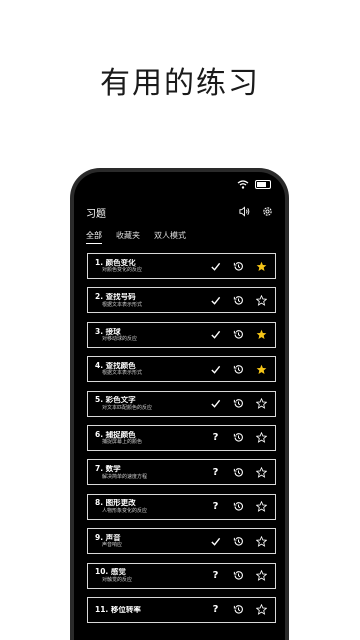  I want to click on exercise-text: 3. 接球 对移动球的反应, so click(152, 335).